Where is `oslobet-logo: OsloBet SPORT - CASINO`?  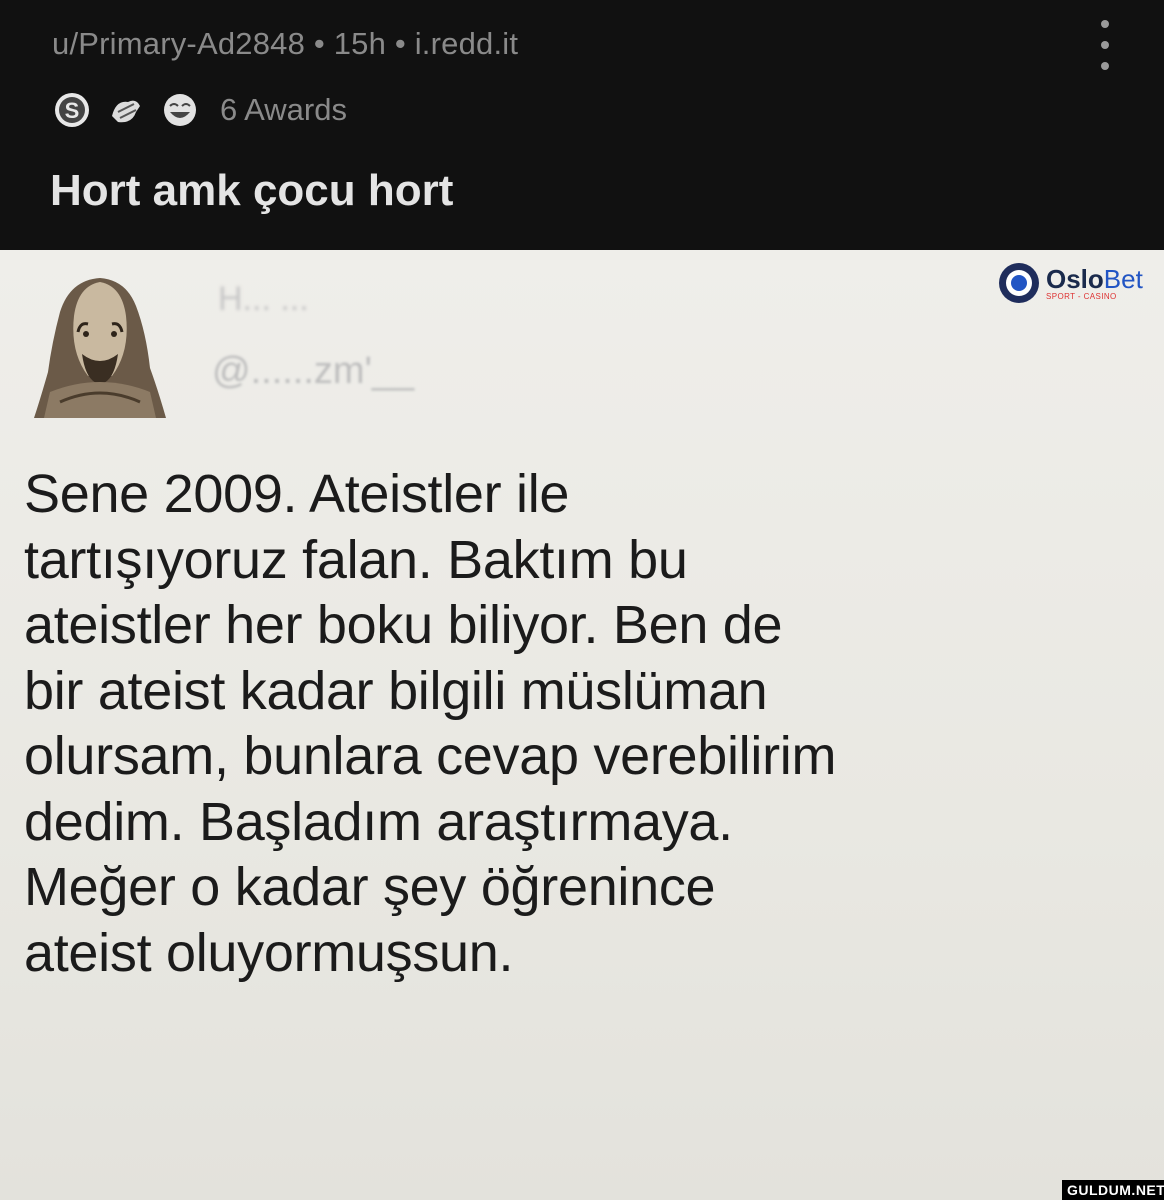 oslobet-logo: OsloBet SPORT - CASINO is located at coordinates (1078, 283).